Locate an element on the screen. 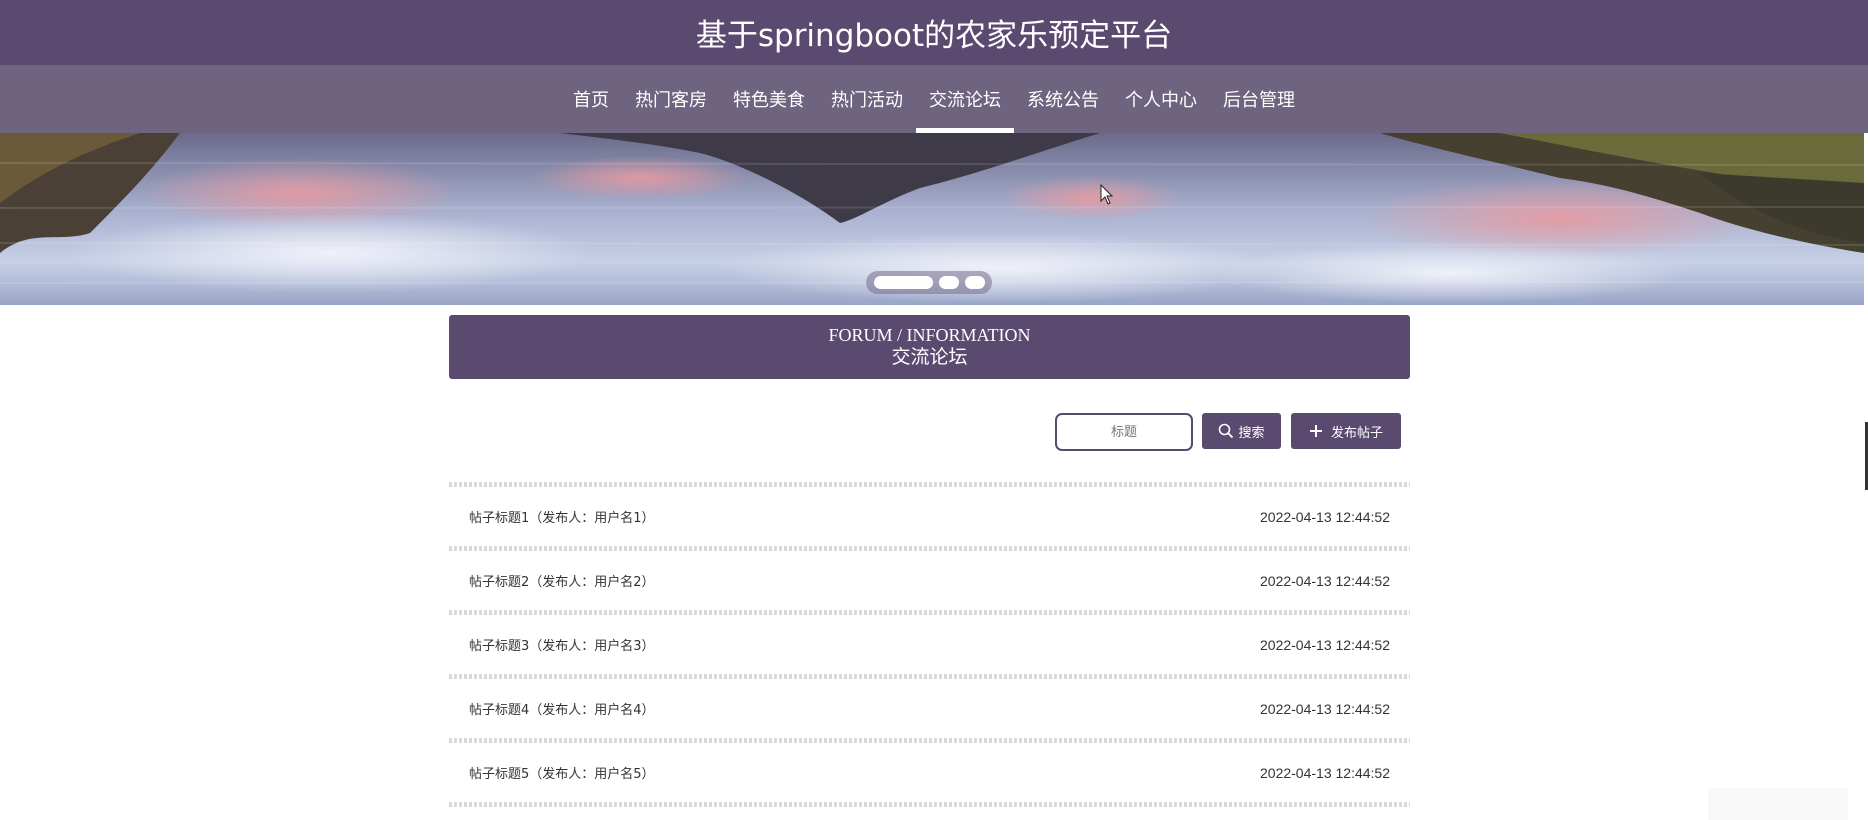  post-title: 帖子标题1（发布人：用户名1） is located at coordinates (562, 516).